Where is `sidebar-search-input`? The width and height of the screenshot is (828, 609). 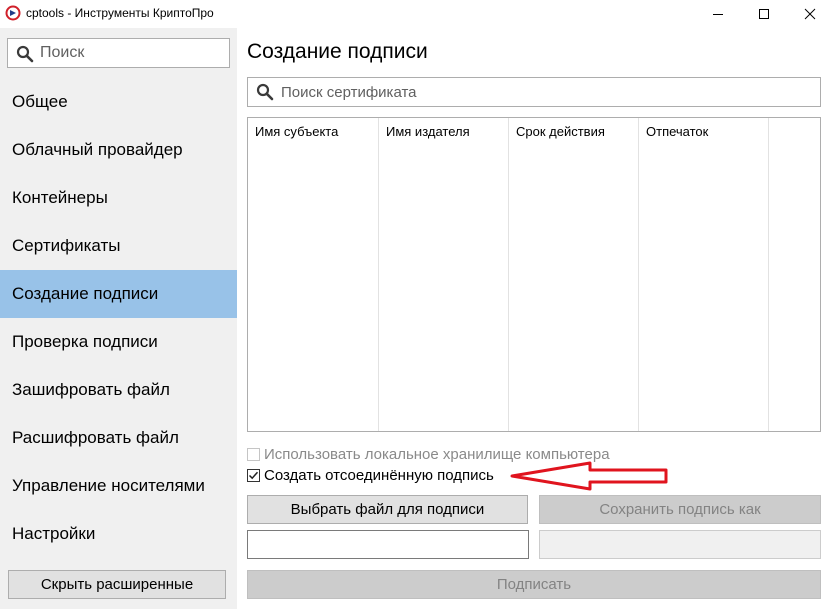
sidebar-search-input is located at coordinates (132, 53).